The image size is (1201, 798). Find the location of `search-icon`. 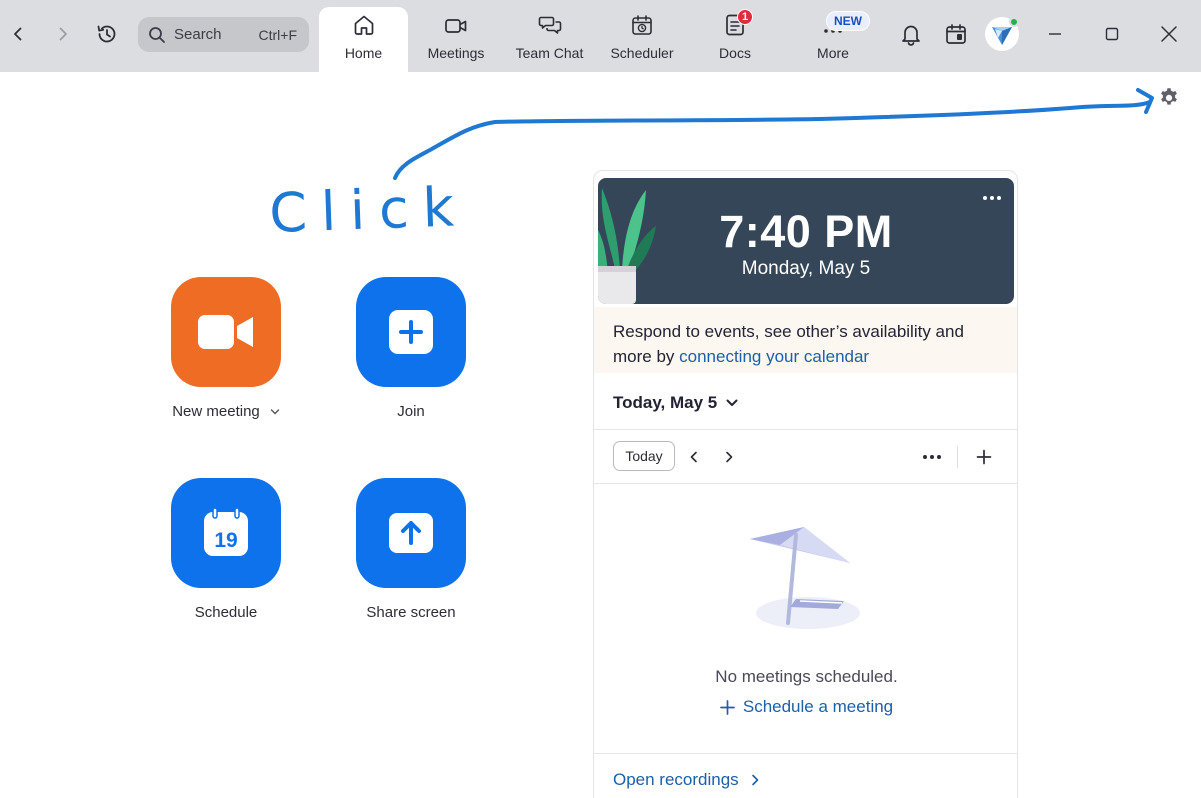

search-icon is located at coordinates (157, 34).